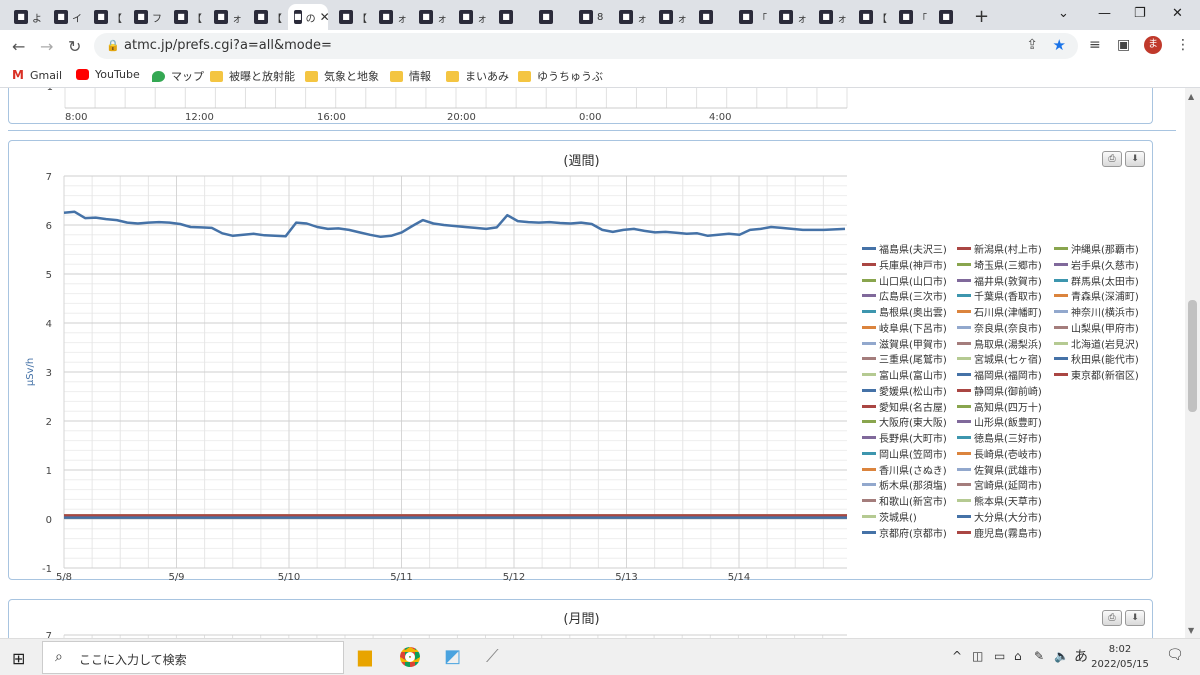 The image size is (1200, 675). What do you see at coordinates (999, 390) in the screenshot?
I see `legend-item: 静岡県(御前崎)` at bounding box center [999, 390].